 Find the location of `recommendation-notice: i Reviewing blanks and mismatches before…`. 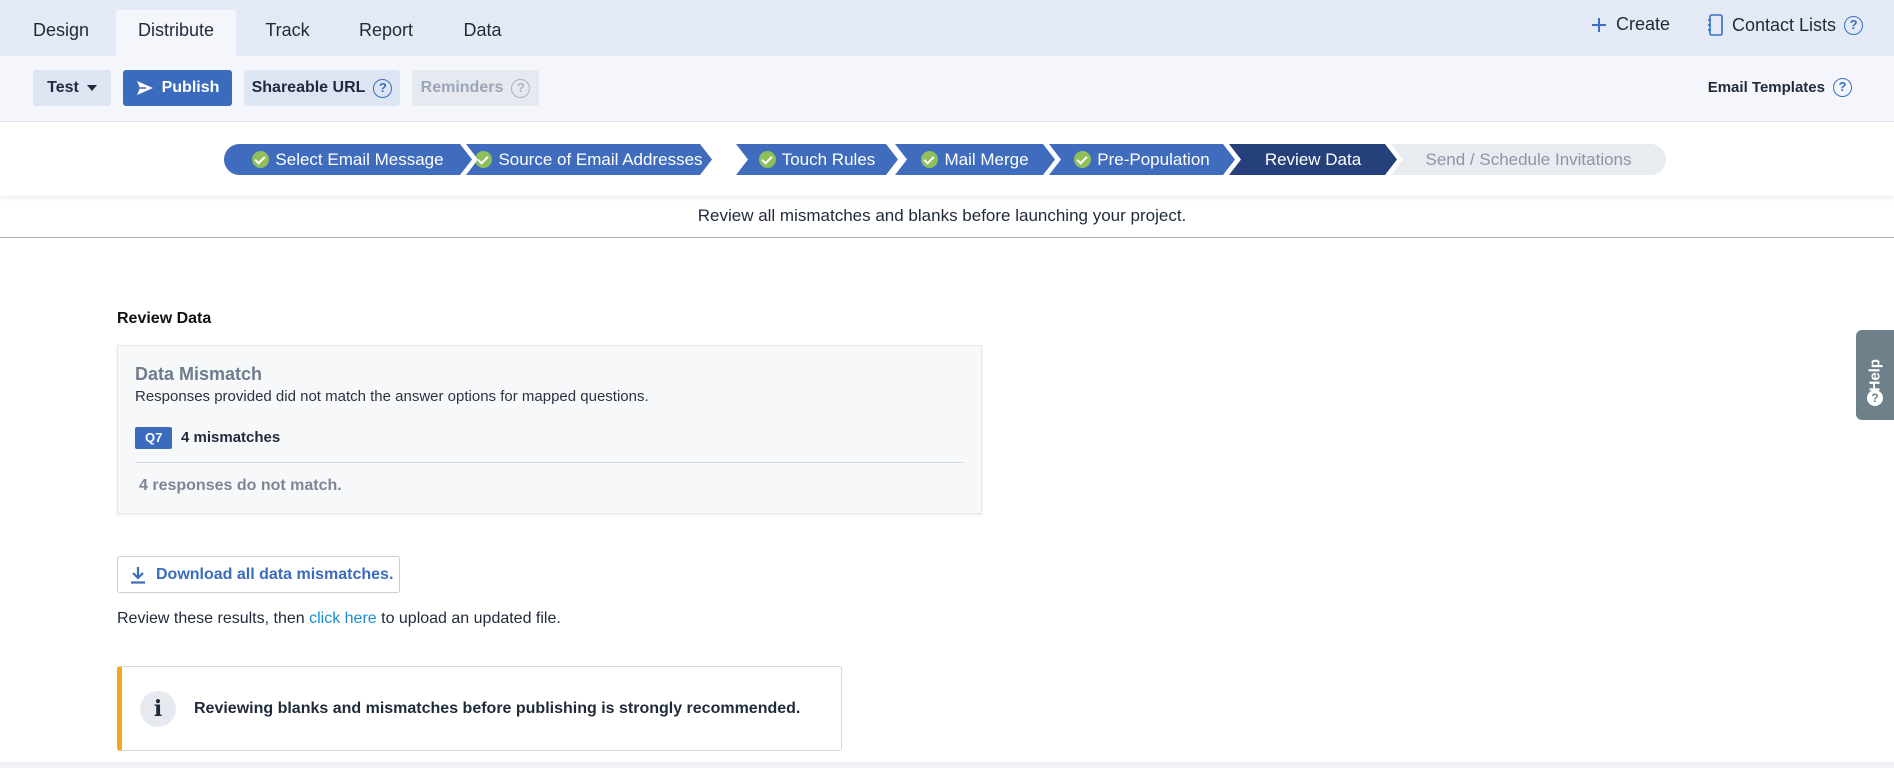

recommendation-notice: i Reviewing blanks and mismatches before… is located at coordinates (479, 708).